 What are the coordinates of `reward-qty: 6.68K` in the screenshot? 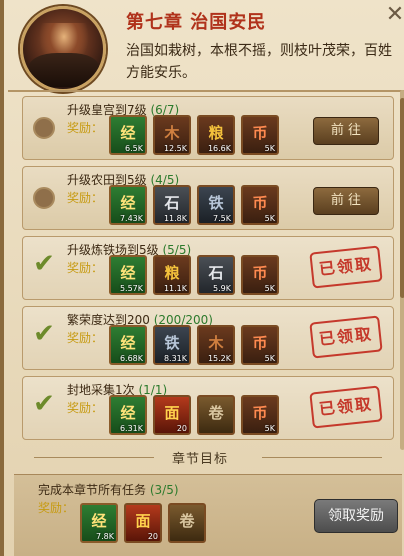 It's located at (131, 358).